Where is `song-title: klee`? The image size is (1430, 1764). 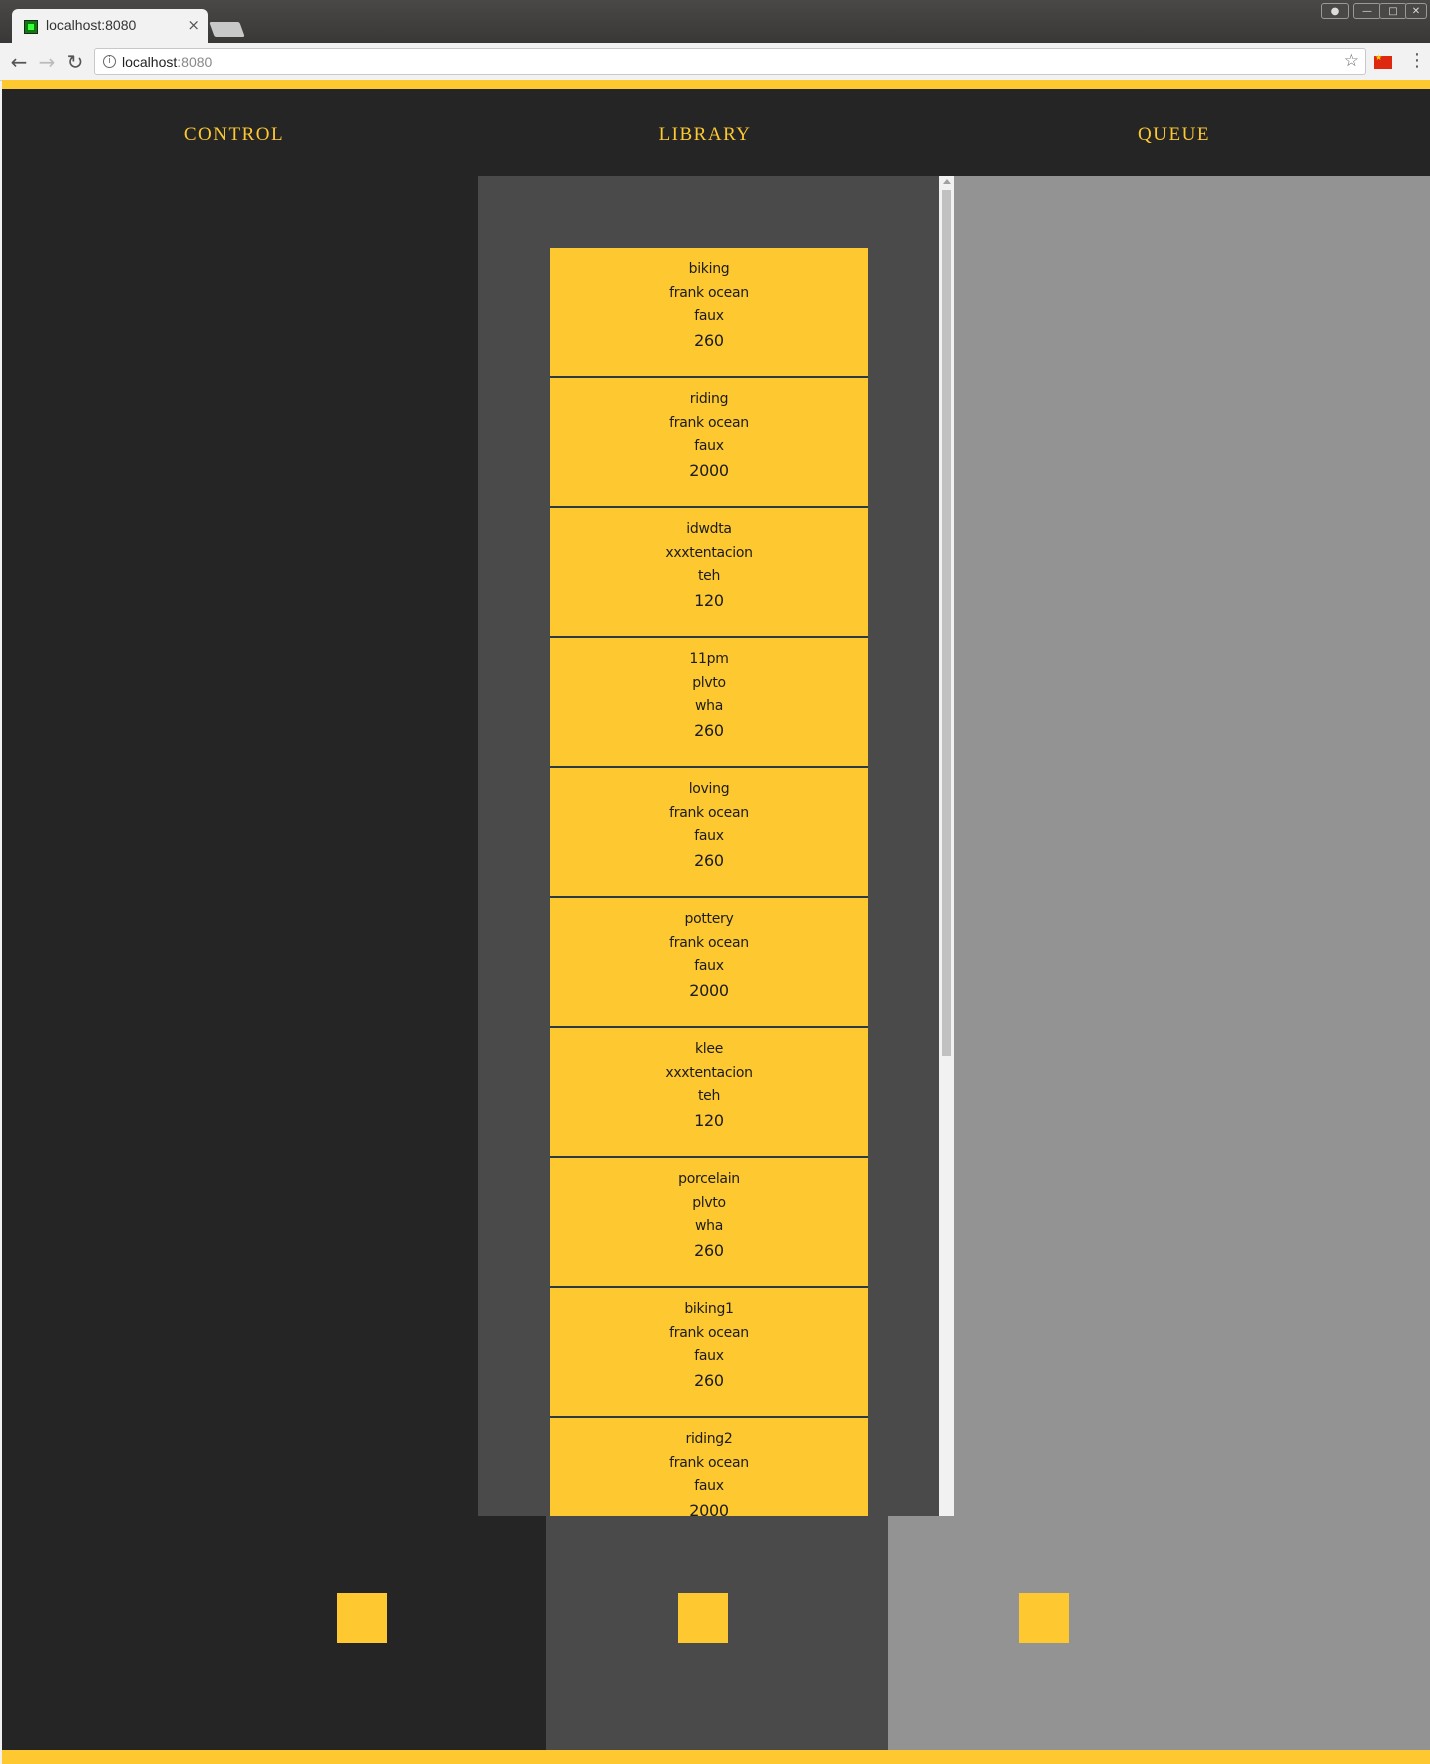 song-title: klee is located at coordinates (709, 1049).